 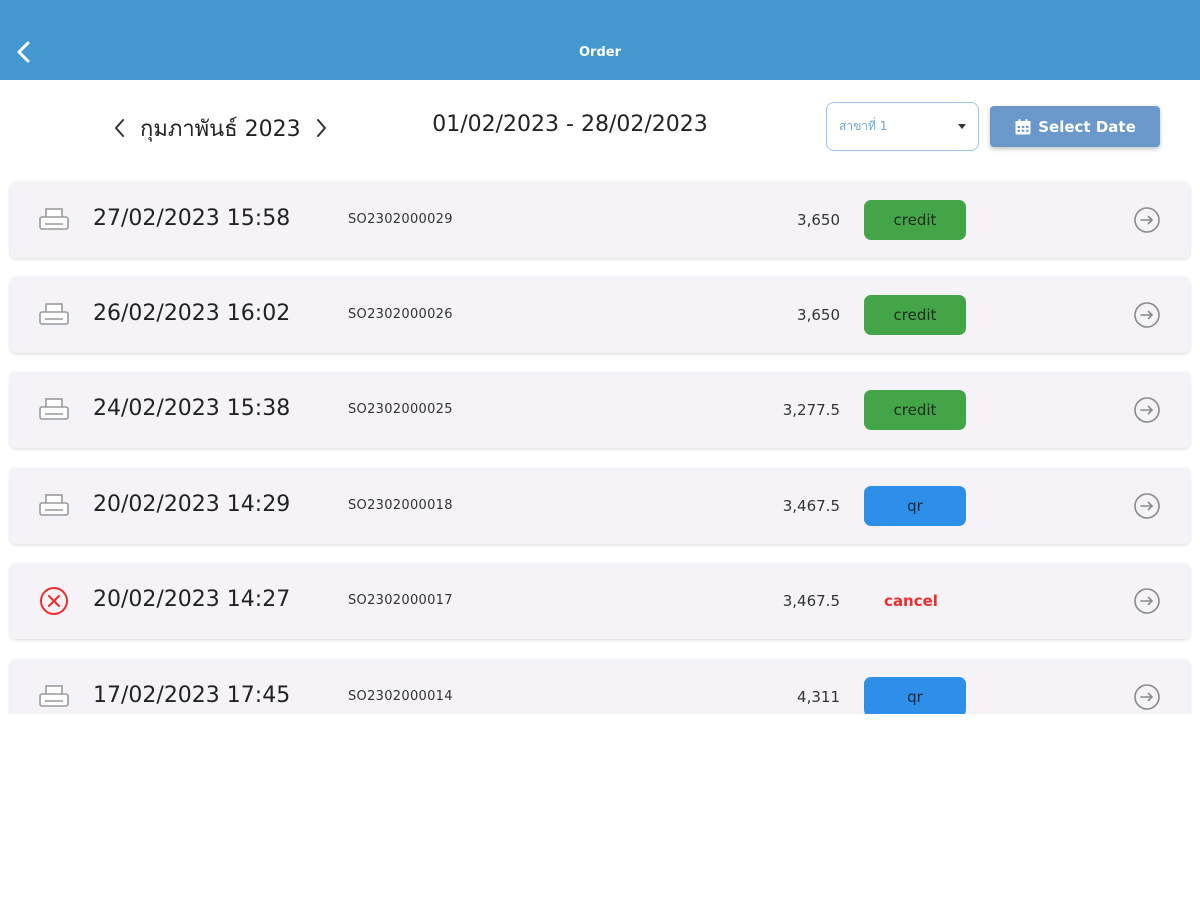 What do you see at coordinates (818, 697) in the screenshot?
I see `order-amount: 4,311` at bounding box center [818, 697].